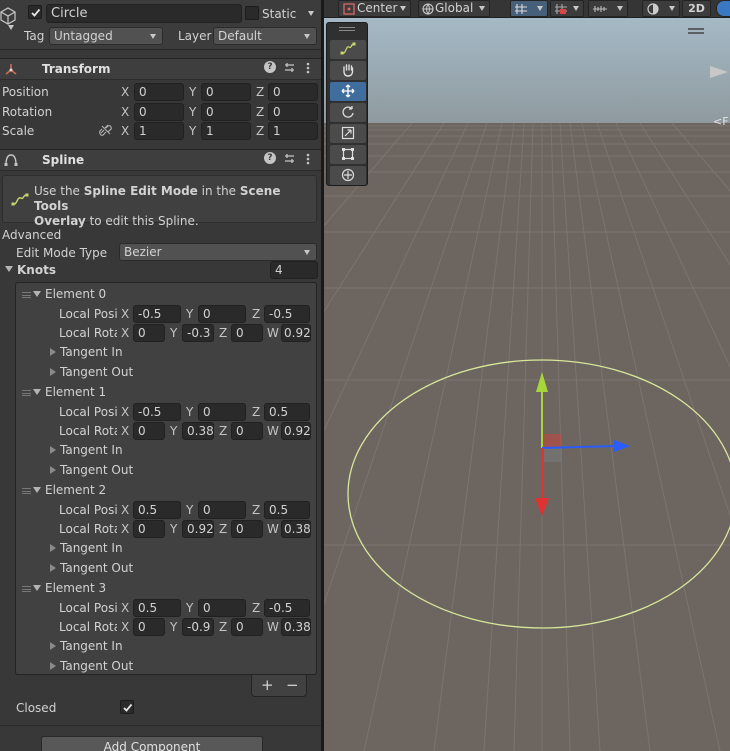  Describe the element at coordinates (374, 8) in the screenshot. I see `pivot-mode-dropdown: Center` at that location.